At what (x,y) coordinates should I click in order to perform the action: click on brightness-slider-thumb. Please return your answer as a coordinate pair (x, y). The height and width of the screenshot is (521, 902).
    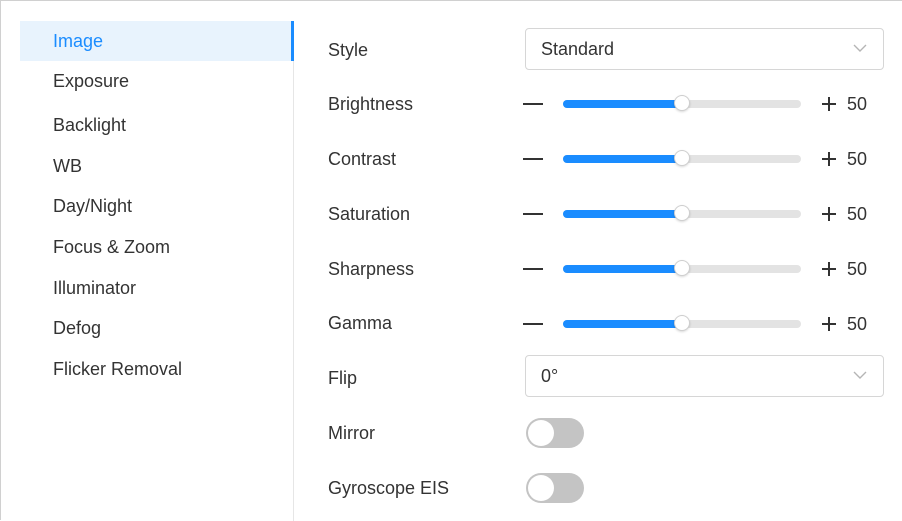
    Looking at the image, I should click on (682, 103).